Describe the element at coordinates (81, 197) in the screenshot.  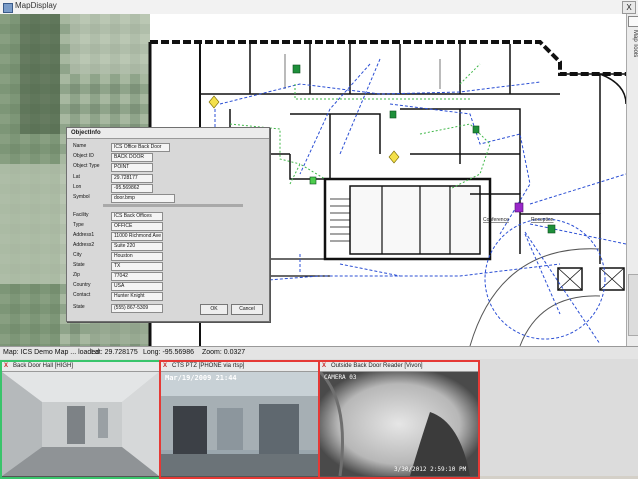
I see `field-label: Symbol` at that location.